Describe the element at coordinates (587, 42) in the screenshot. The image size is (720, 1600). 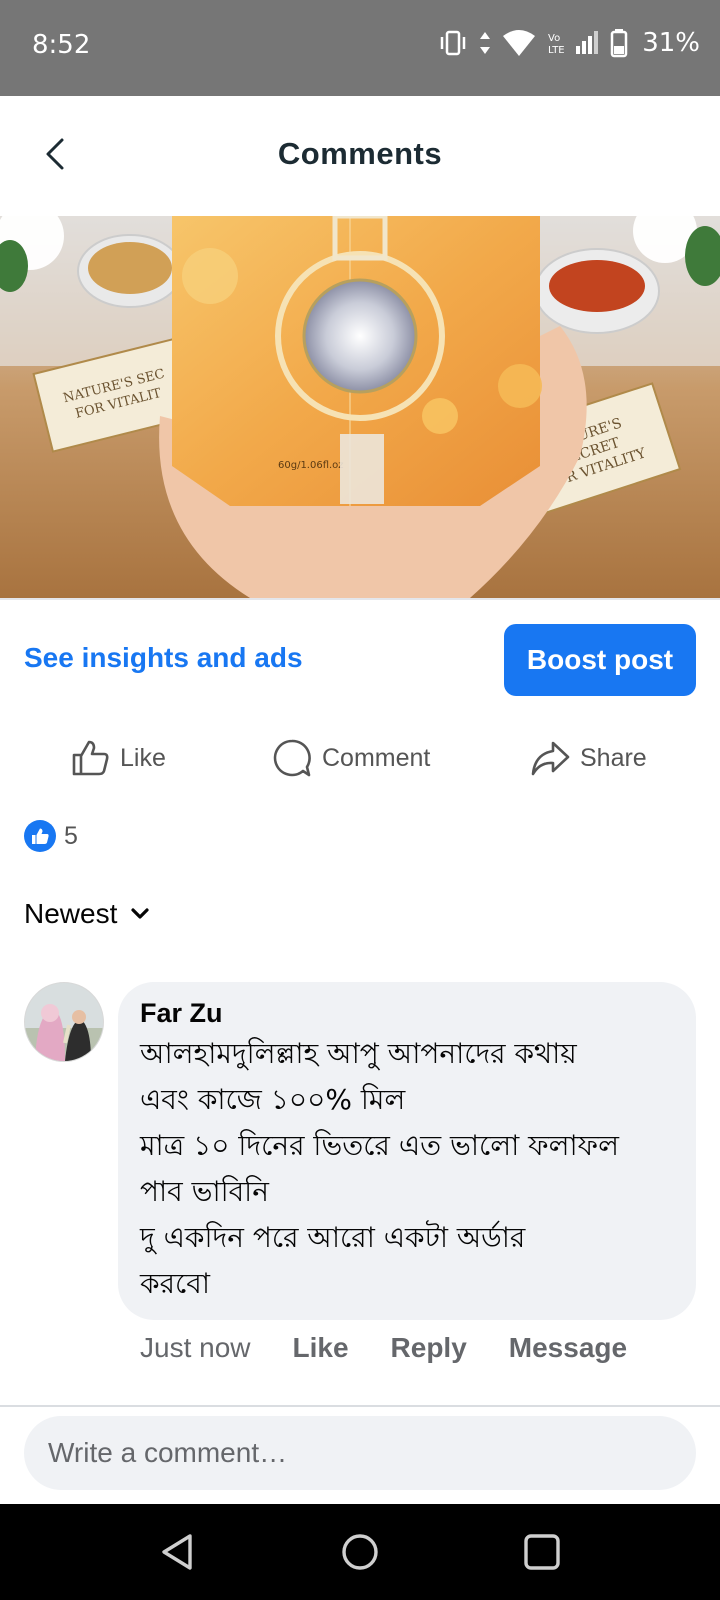
I see `signal-icon` at that location.